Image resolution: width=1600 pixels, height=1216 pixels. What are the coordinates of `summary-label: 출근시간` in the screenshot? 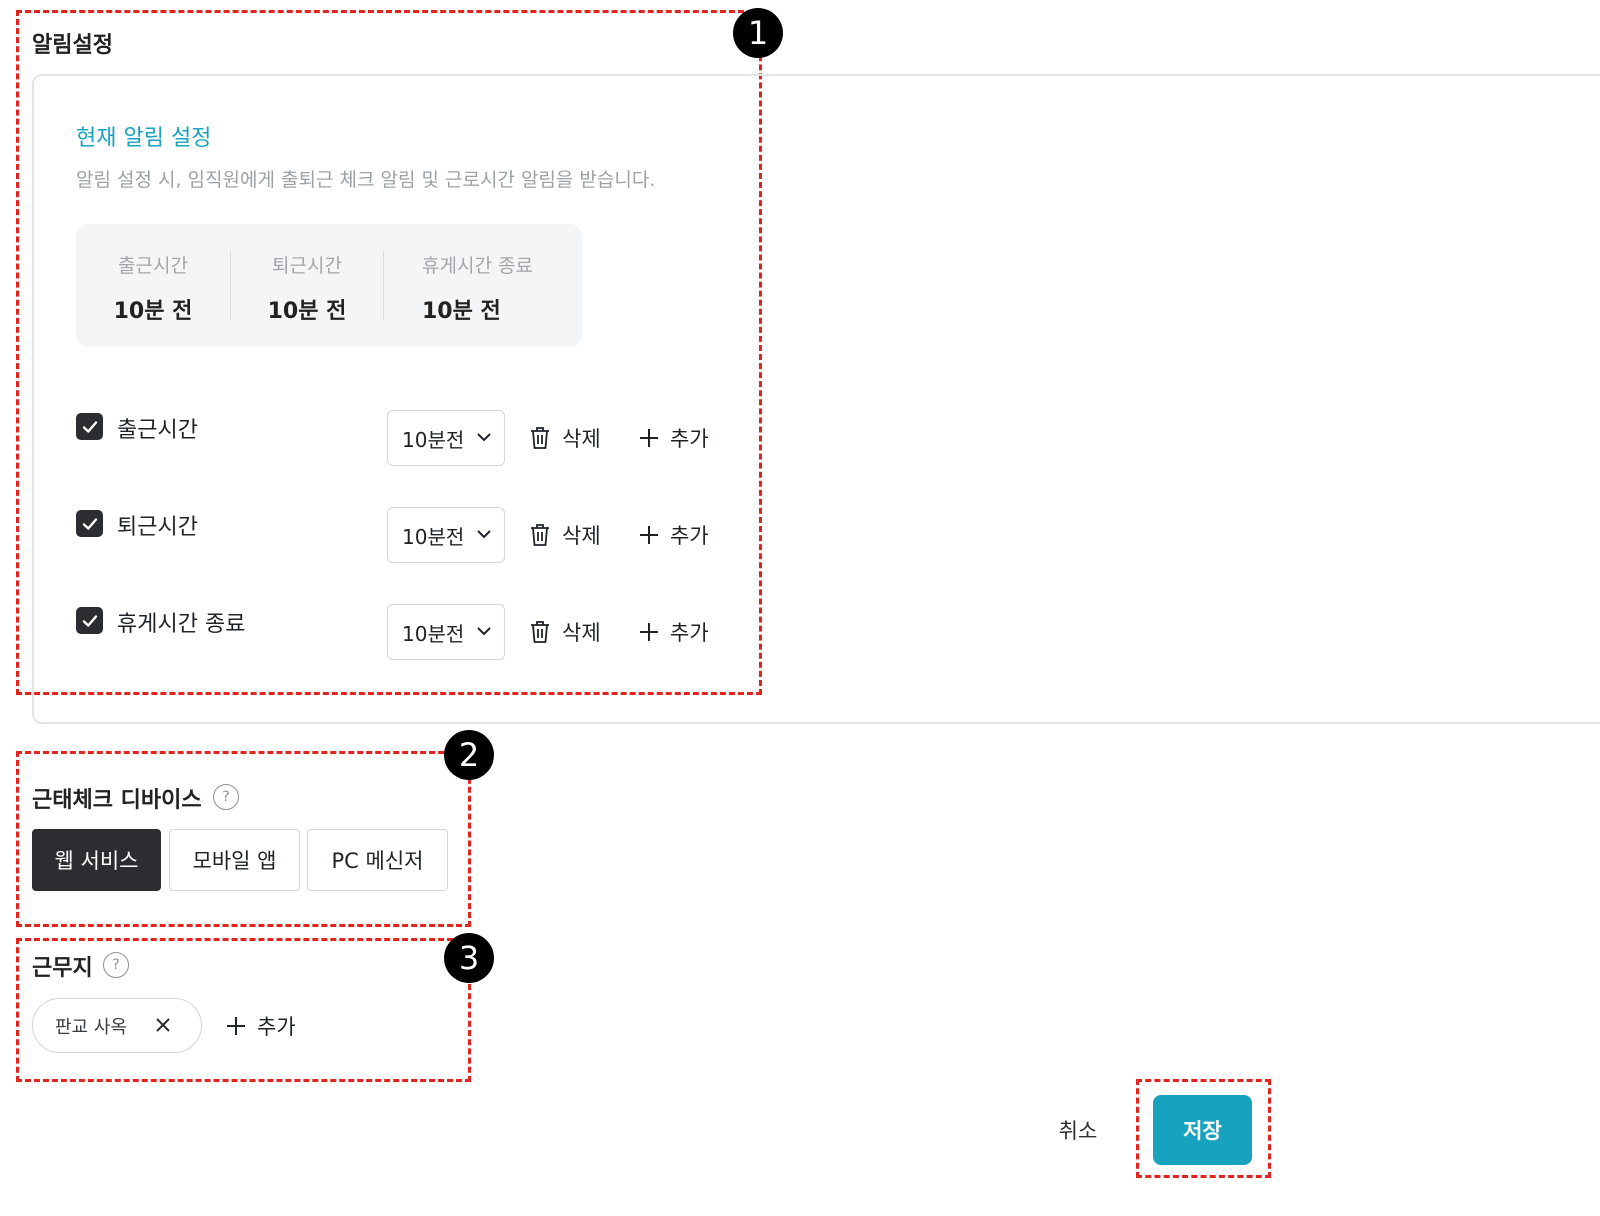 It's located at (153, 266).